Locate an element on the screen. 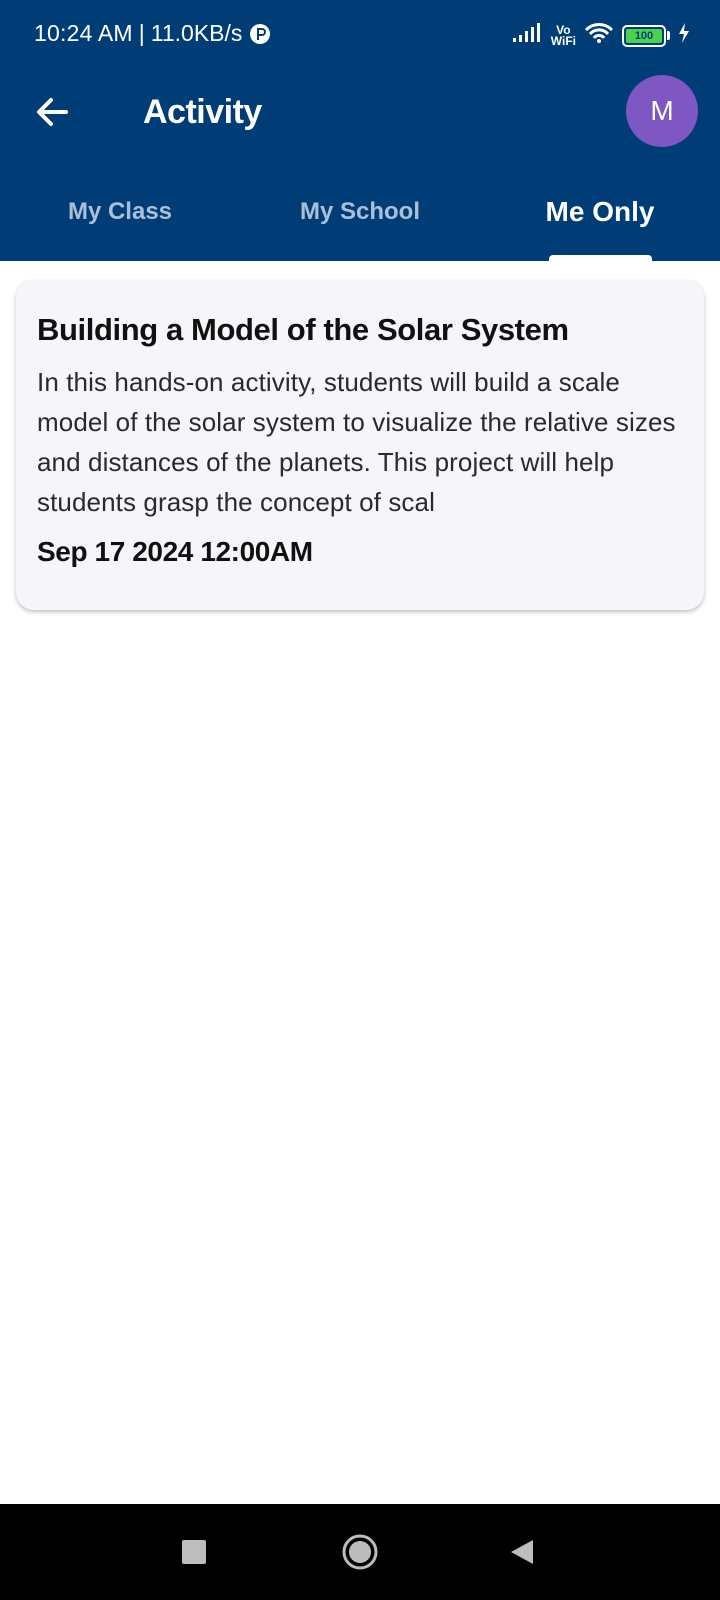  status-time: 10:24 AM is located at coordinates (83, 33).